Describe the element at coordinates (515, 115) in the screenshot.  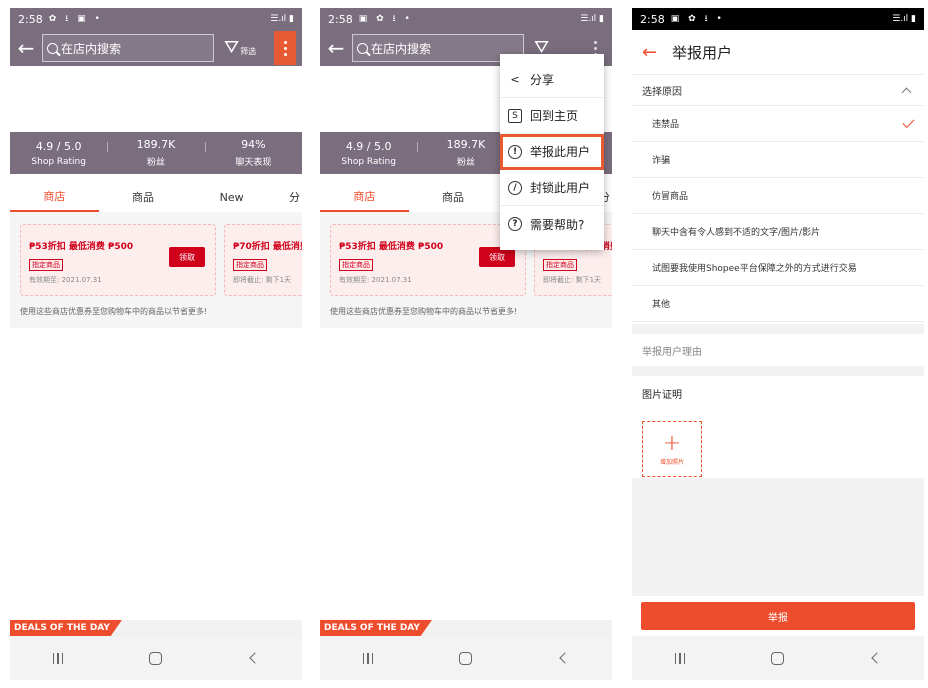
I see `shop-bag-icon: S` at that location.